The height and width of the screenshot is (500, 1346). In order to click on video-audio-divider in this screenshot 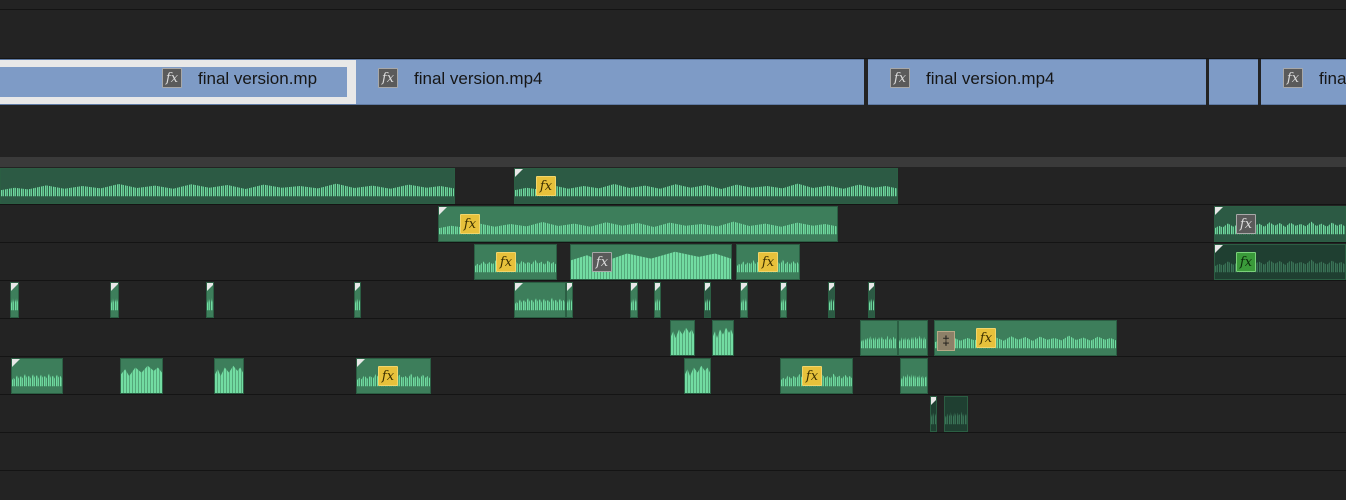, I will do `click(673, 162)`.